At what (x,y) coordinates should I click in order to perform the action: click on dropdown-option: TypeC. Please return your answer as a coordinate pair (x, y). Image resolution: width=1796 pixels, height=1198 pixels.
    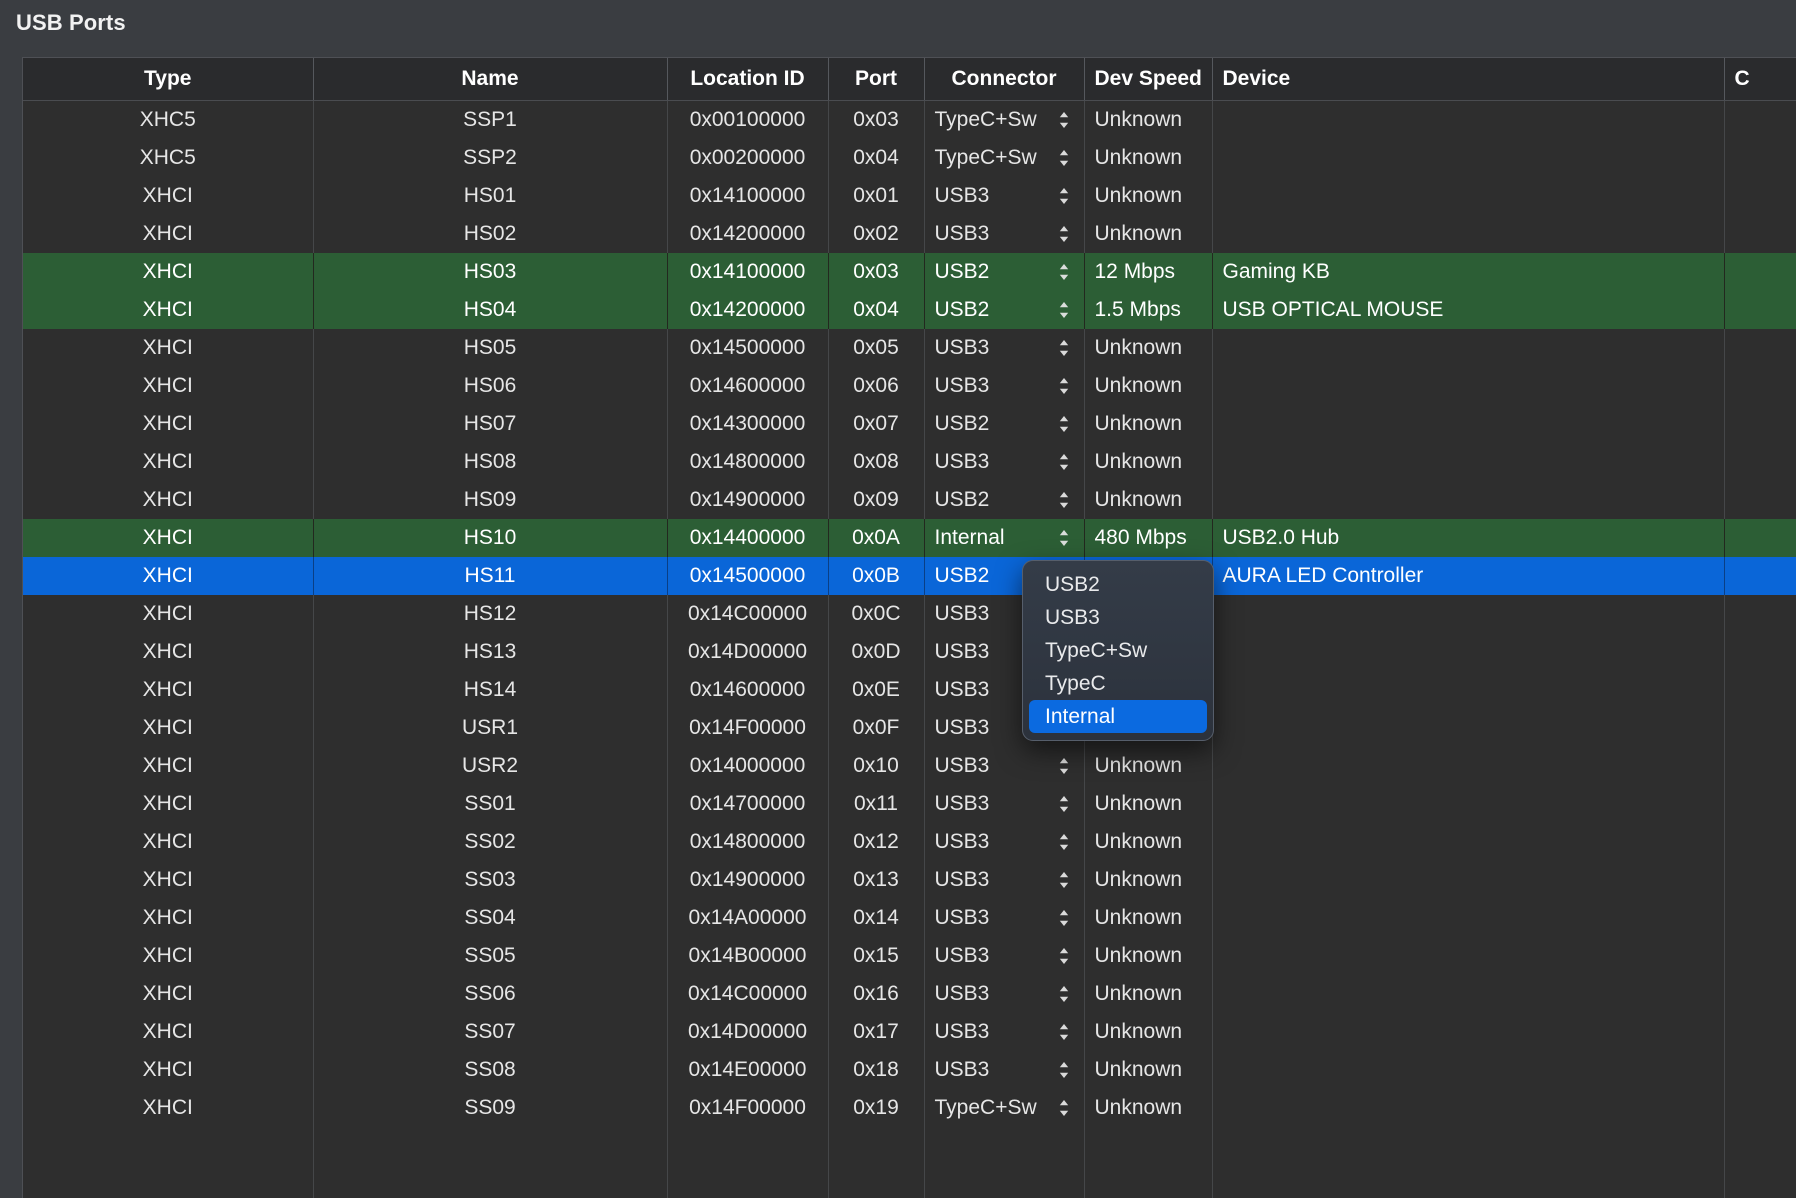
    Looking at the image, I should click on (1118, 683).